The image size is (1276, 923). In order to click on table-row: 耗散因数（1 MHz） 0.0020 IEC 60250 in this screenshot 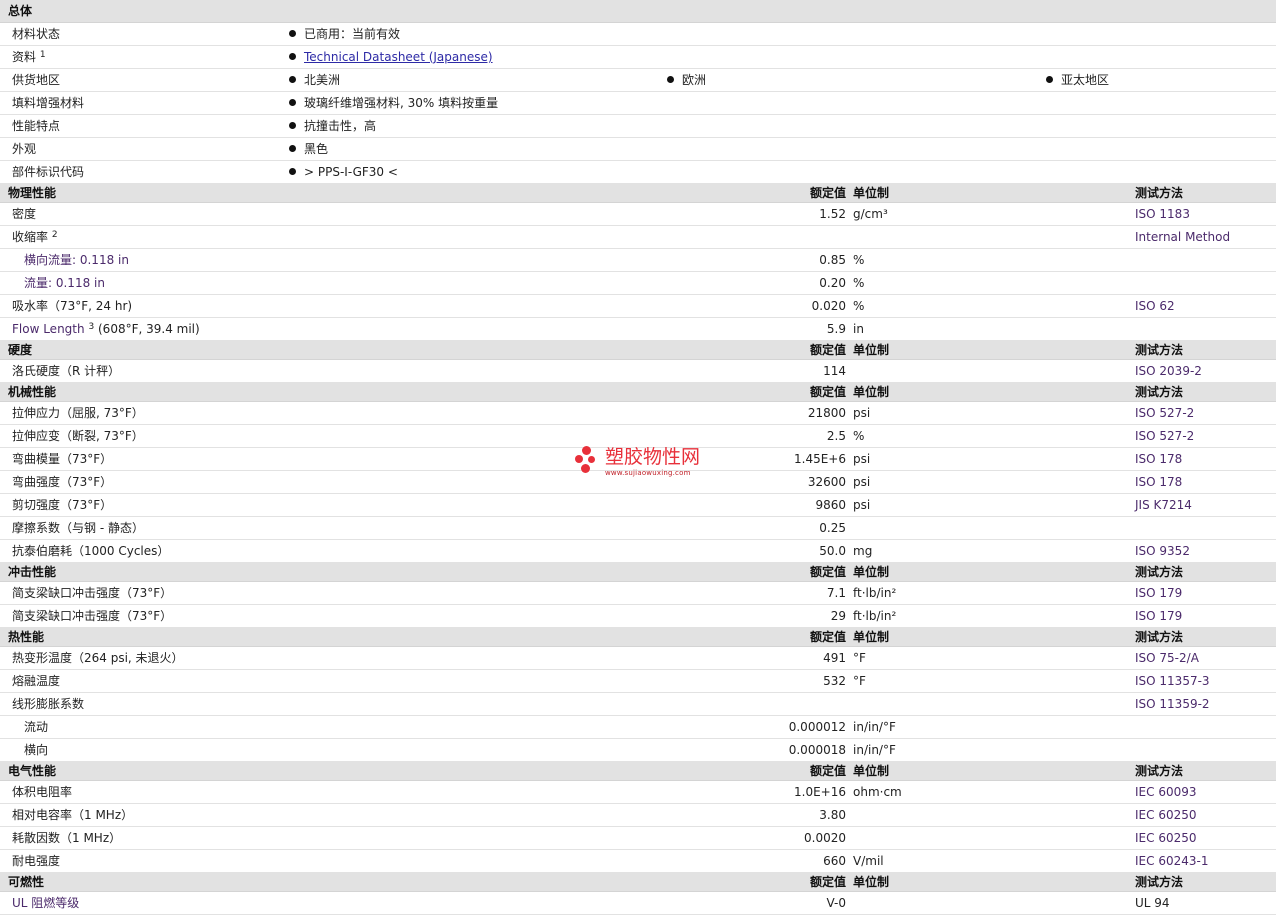, I will do `click(638, 838)`.